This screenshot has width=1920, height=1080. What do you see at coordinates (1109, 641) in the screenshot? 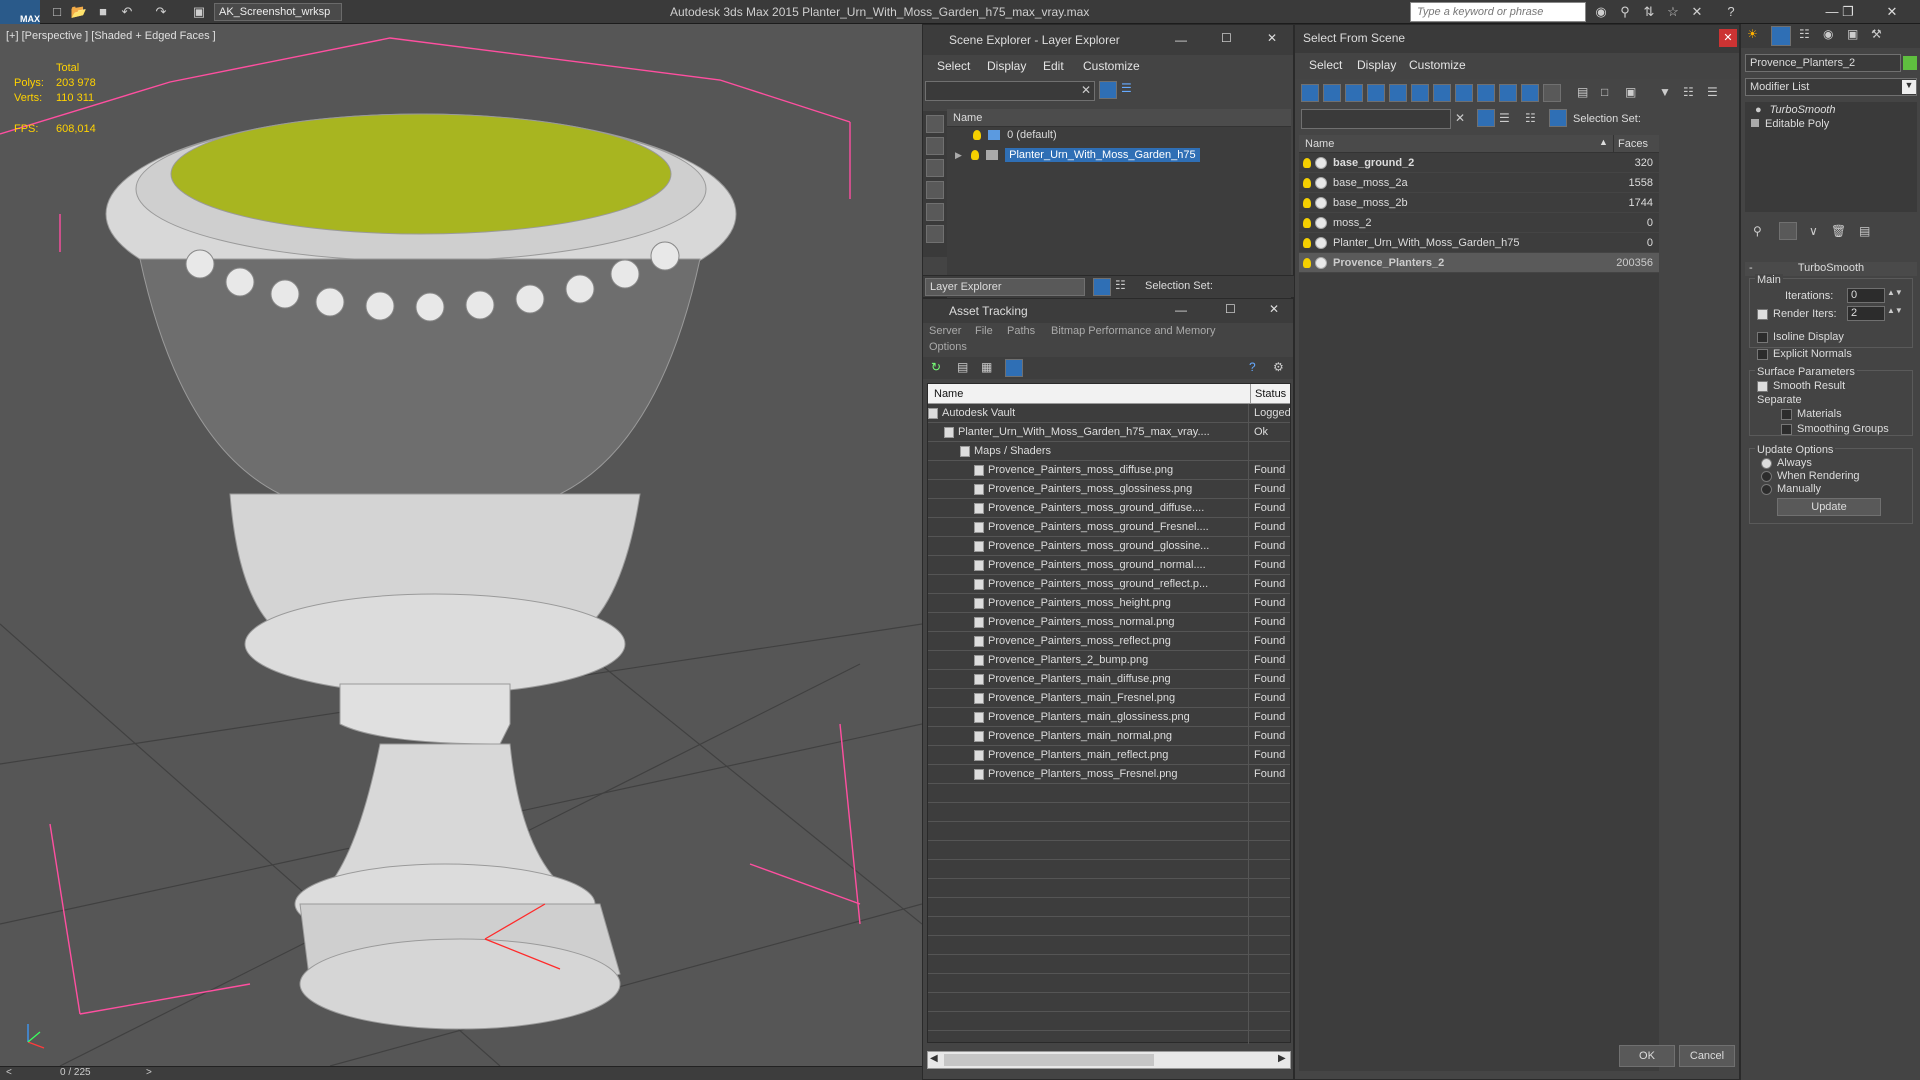
I see `asset-row: Provence_Painters_moss_reflect.png Found` at bounding box center [1109, 641].